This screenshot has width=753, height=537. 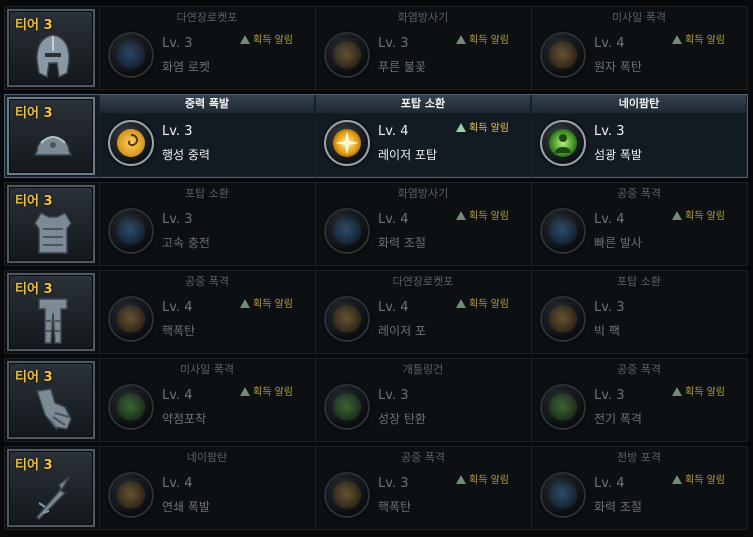 I want to click on skill-cell: 공중 폭격 Lv. 4 빠른 발사 획득 알림, so click(x=638, y=225).